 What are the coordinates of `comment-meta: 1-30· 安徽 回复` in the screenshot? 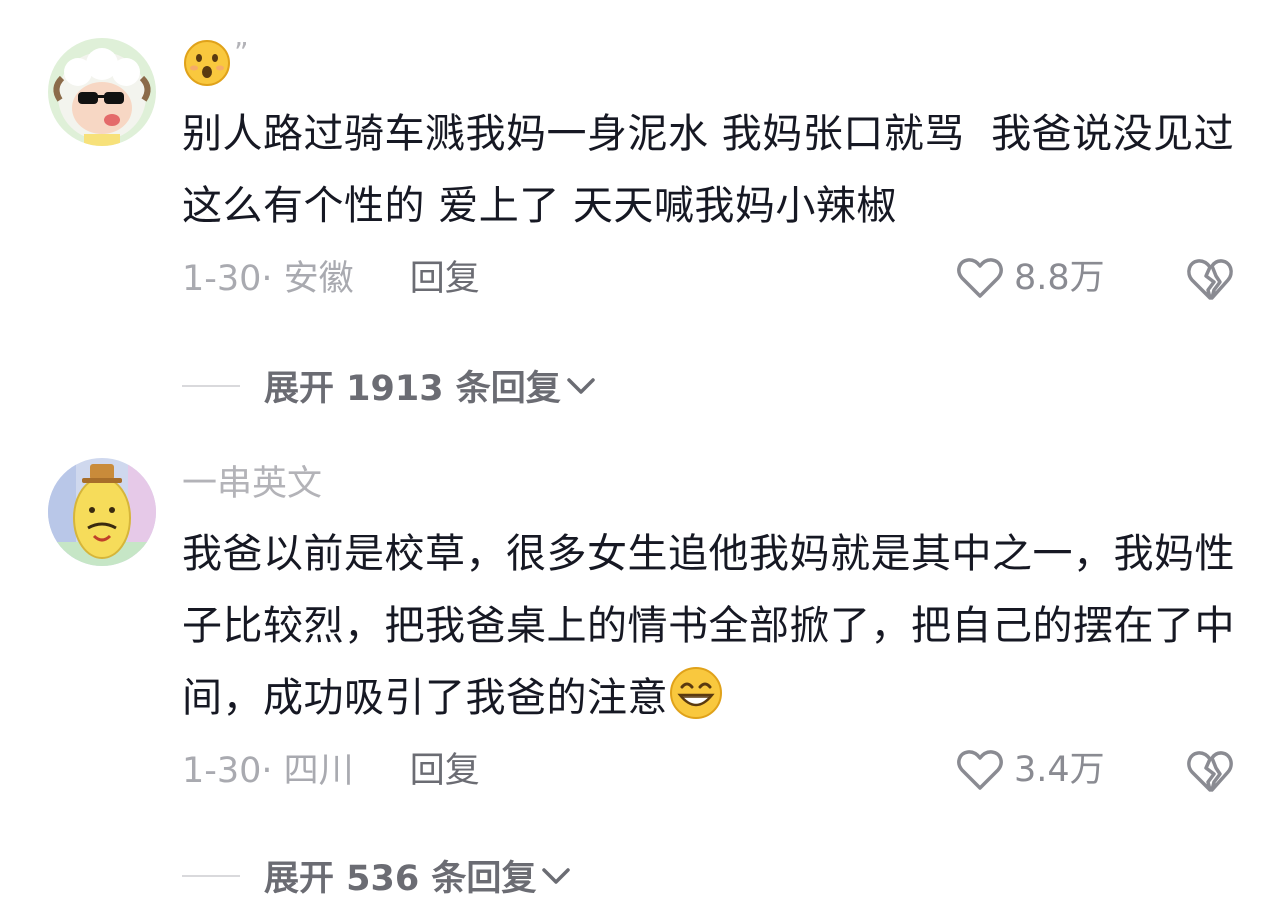 It's located at (331, 279).